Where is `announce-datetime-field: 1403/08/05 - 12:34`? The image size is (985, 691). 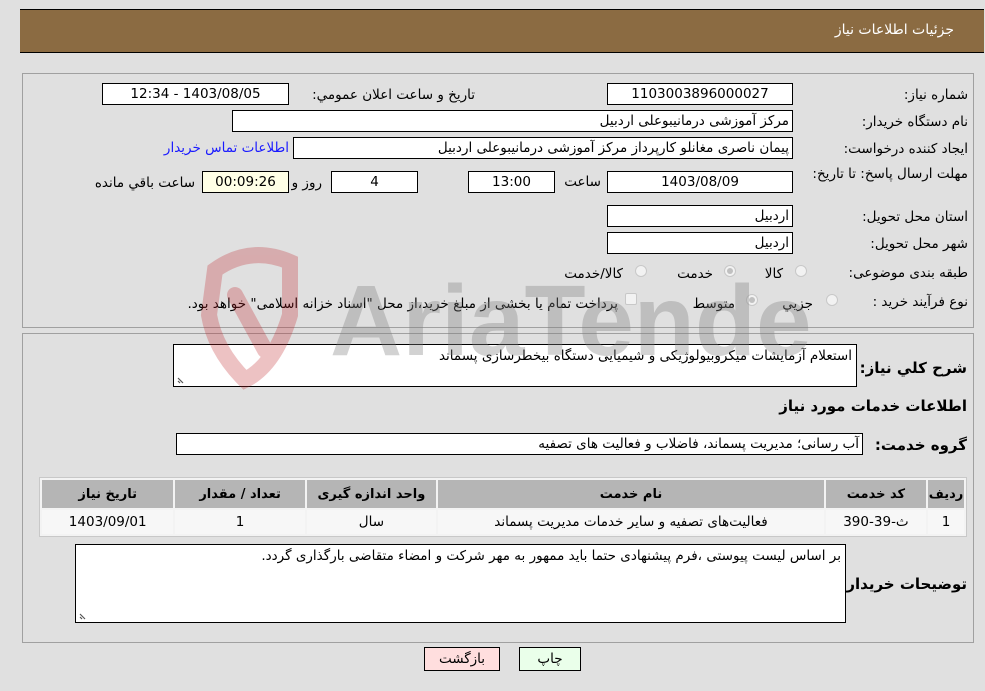
announce-datetime-field: 1403/08/05 - 12:34 is located at coordinates (195, 94).